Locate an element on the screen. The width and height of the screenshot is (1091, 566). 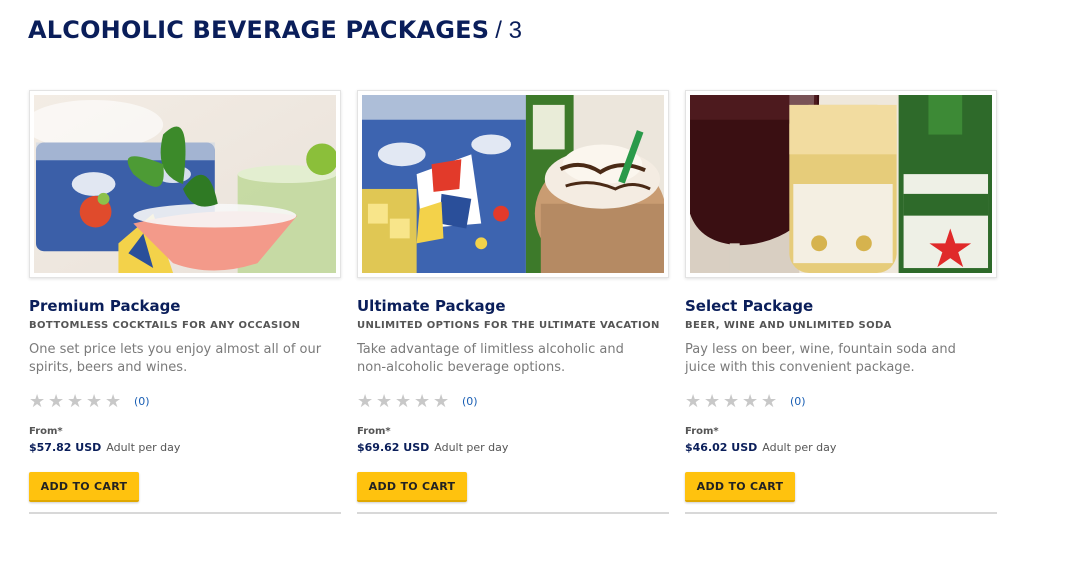
result-count: / 3 is located at coordinates (508, 30).